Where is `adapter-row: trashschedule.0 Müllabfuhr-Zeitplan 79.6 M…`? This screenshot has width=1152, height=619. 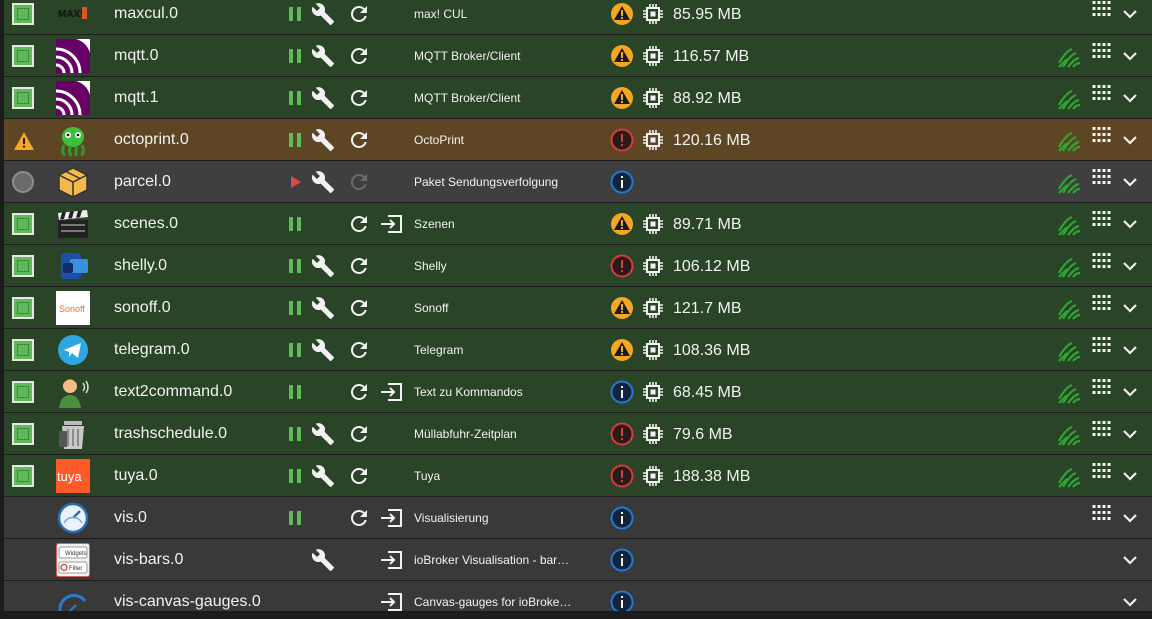 adapter-row: trashschedule.0 Müllabfuhr-Zeitplan 79.6 M… is located at coordinates (578, 434).